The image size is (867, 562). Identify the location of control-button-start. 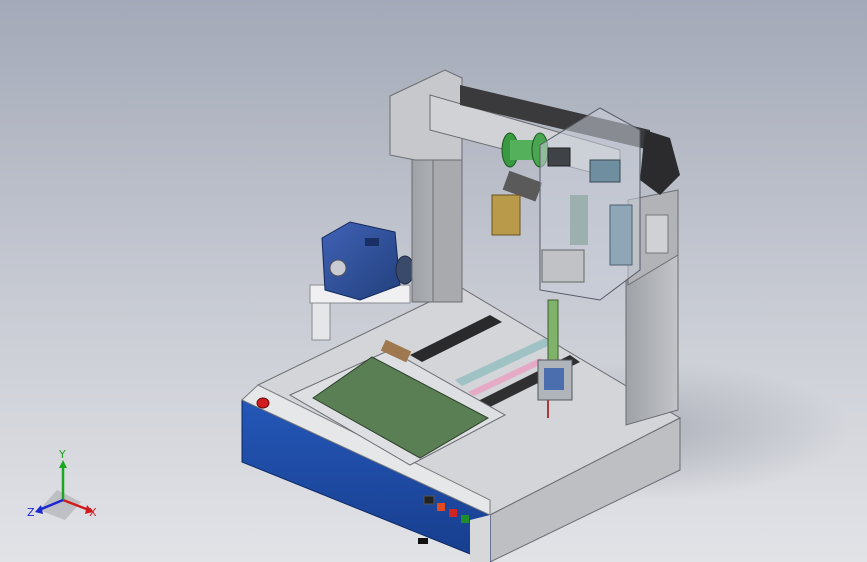
(441, 507).